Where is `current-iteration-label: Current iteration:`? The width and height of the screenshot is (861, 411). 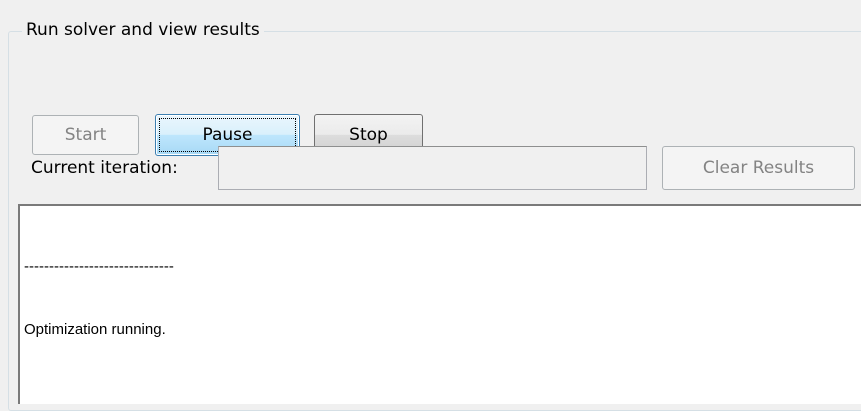 current-iteration-label: Current iteration: is located at coordinates (104, 168).